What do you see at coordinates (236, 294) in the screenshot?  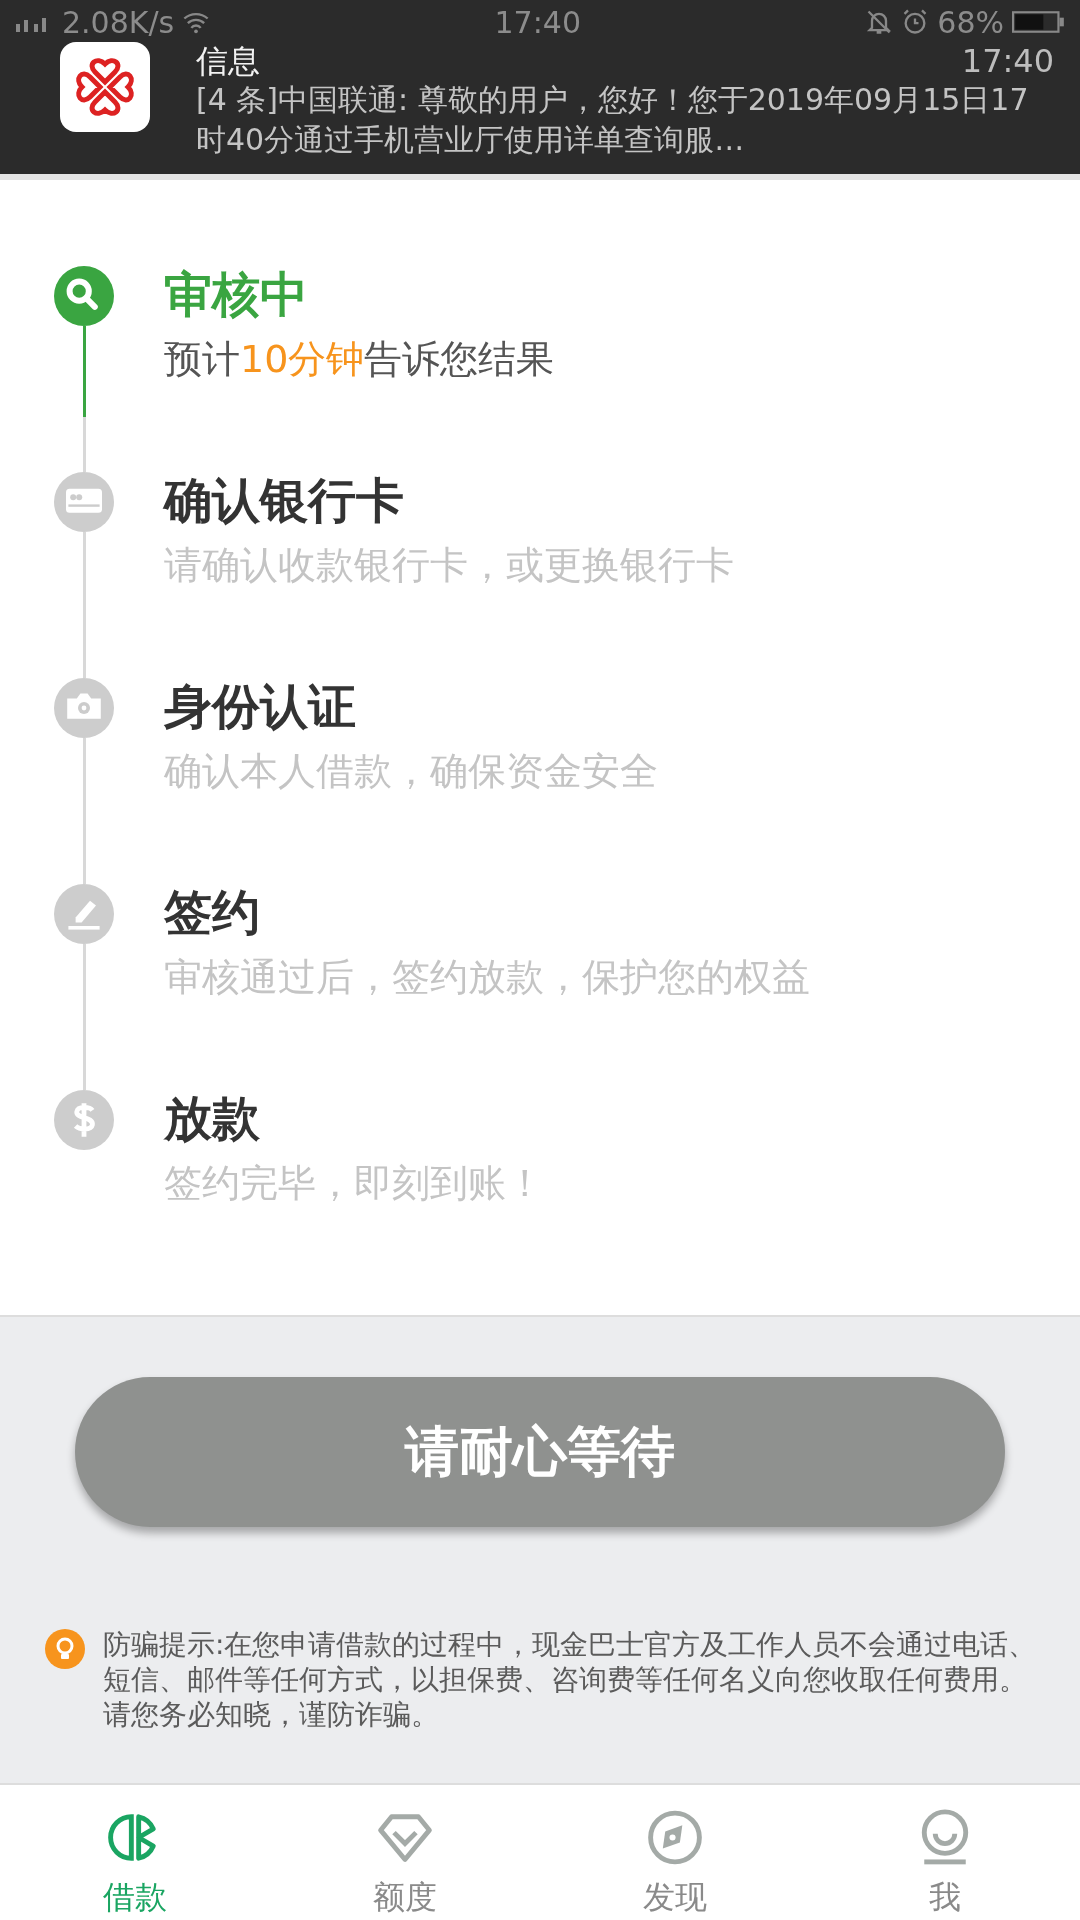 I see `step-title: 审核中` at bounding box center [236, 294].